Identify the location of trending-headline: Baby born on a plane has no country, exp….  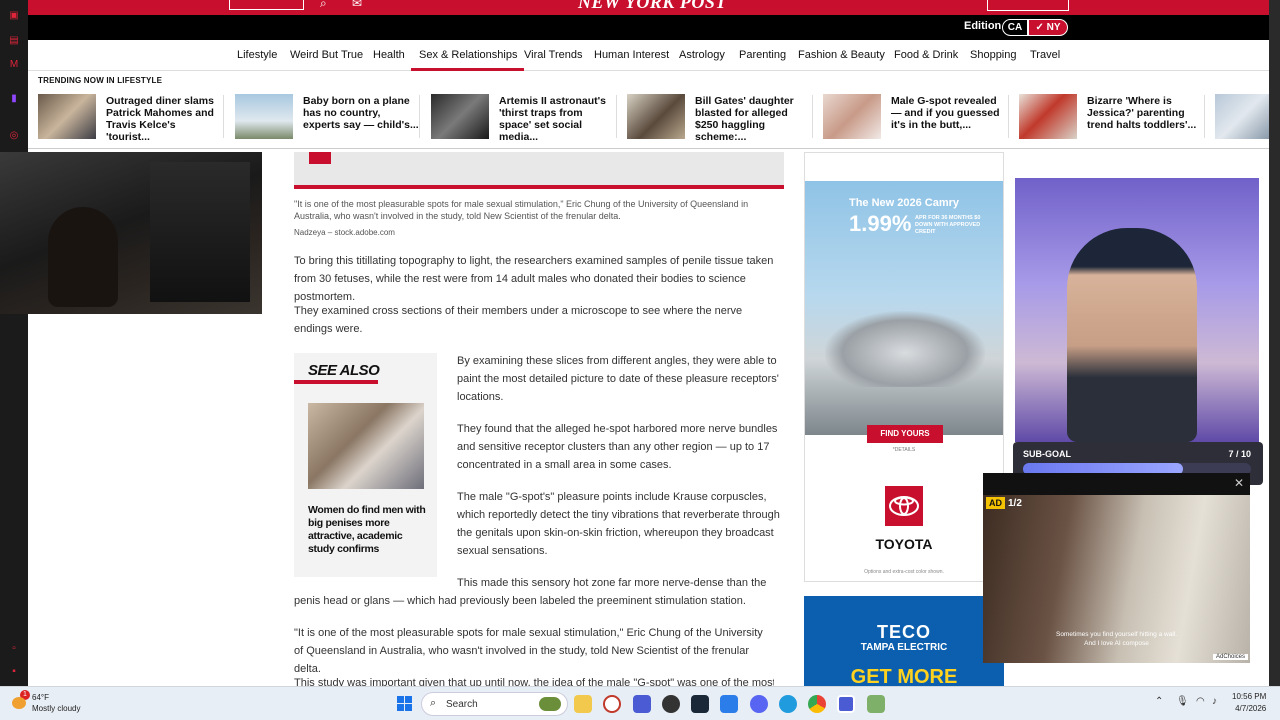
(361, 113).